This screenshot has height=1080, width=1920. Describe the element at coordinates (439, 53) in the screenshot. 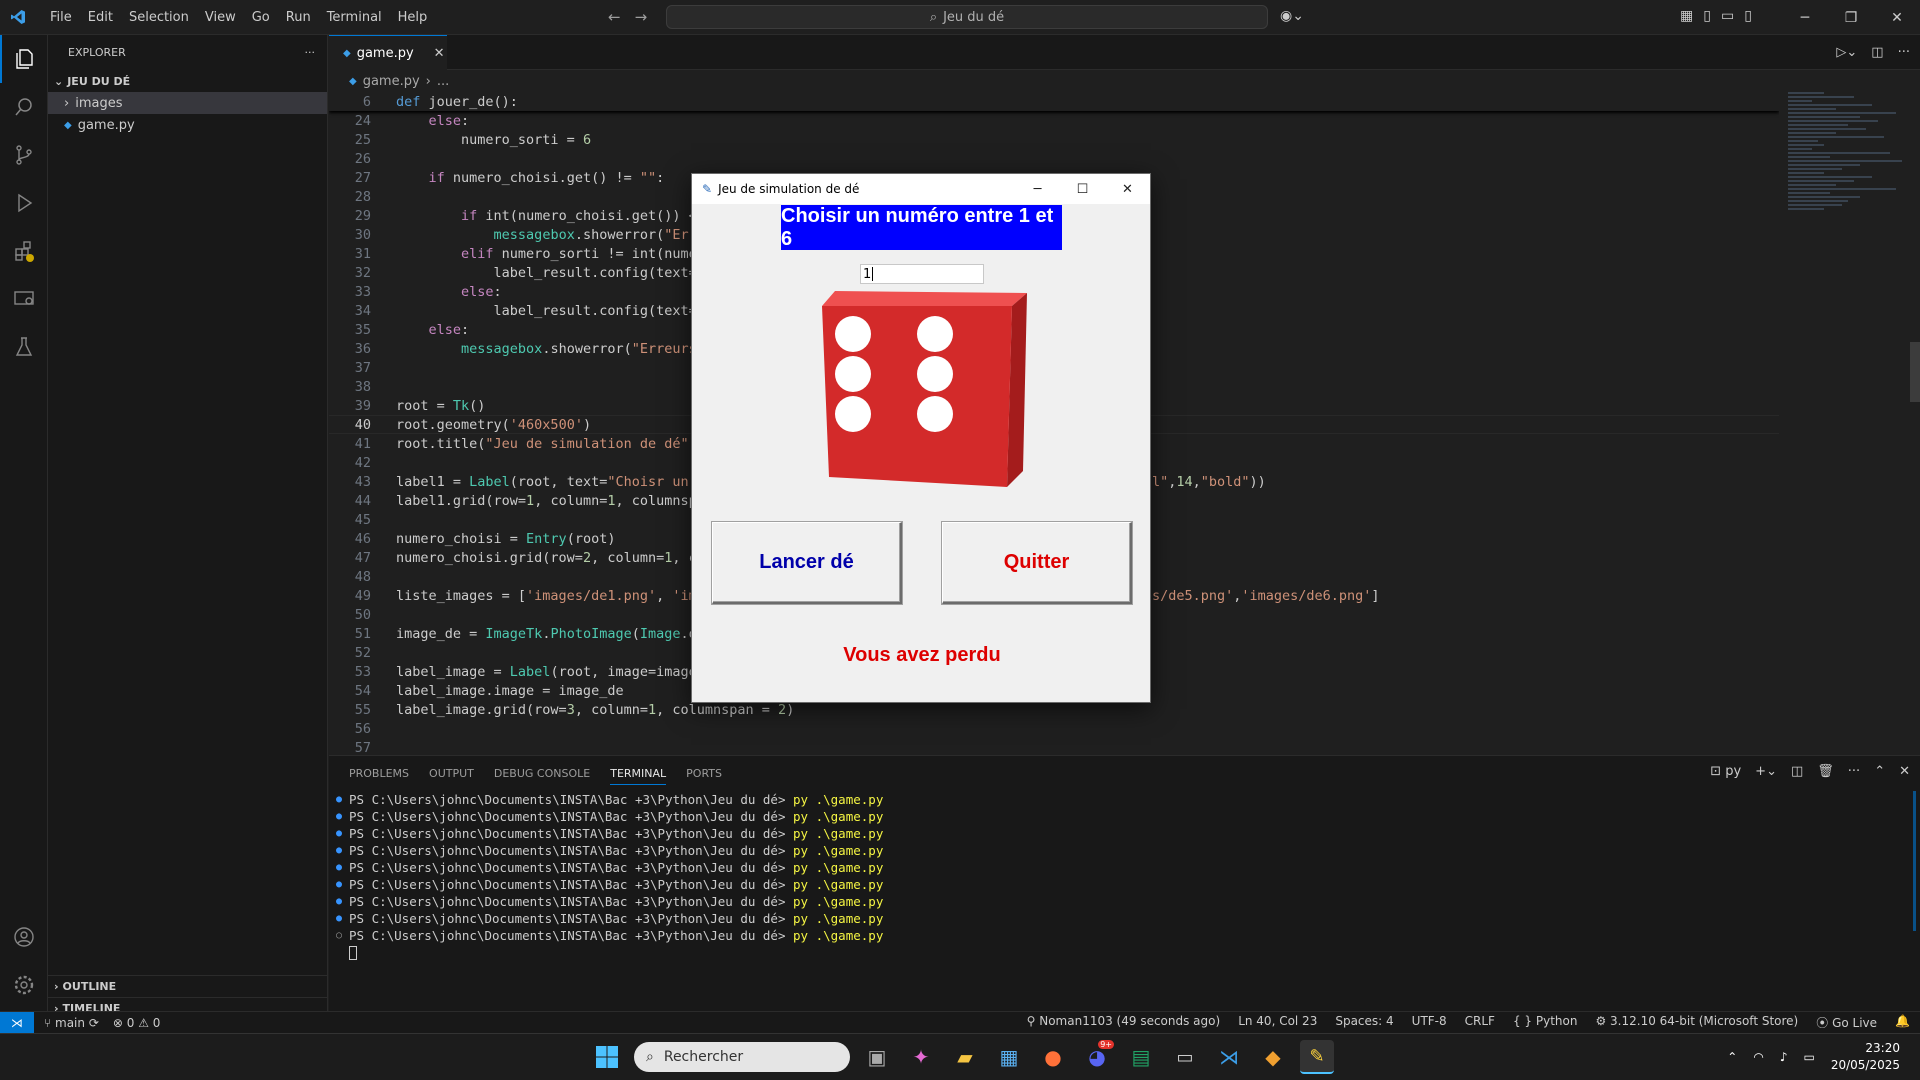

I see `close-tab-icon: ✕` at that location.